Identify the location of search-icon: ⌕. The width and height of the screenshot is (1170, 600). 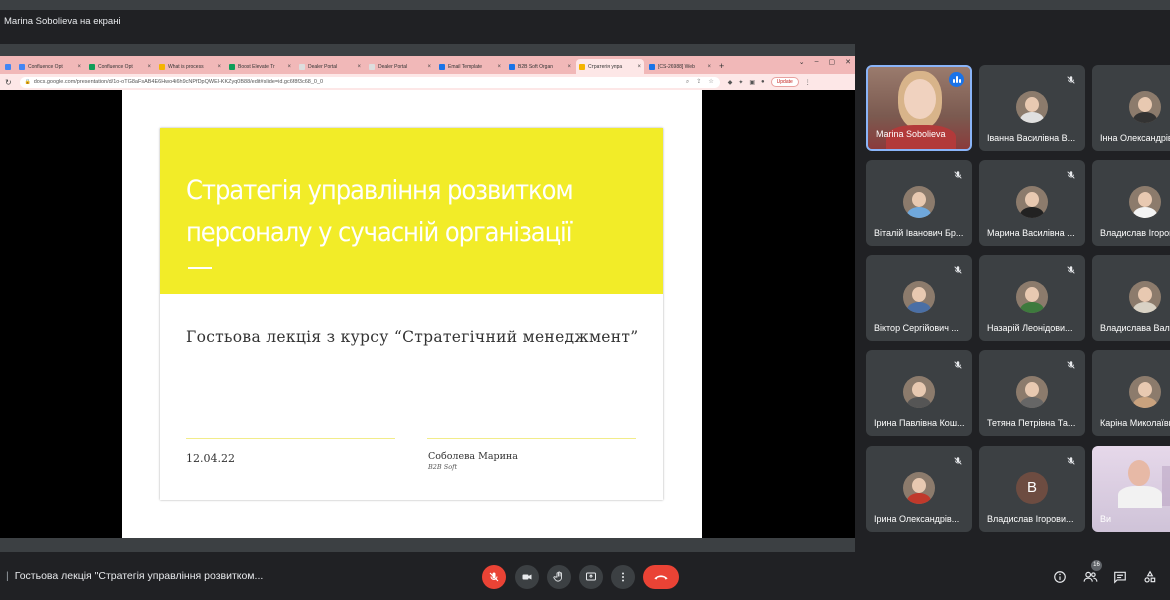
(687, 82).